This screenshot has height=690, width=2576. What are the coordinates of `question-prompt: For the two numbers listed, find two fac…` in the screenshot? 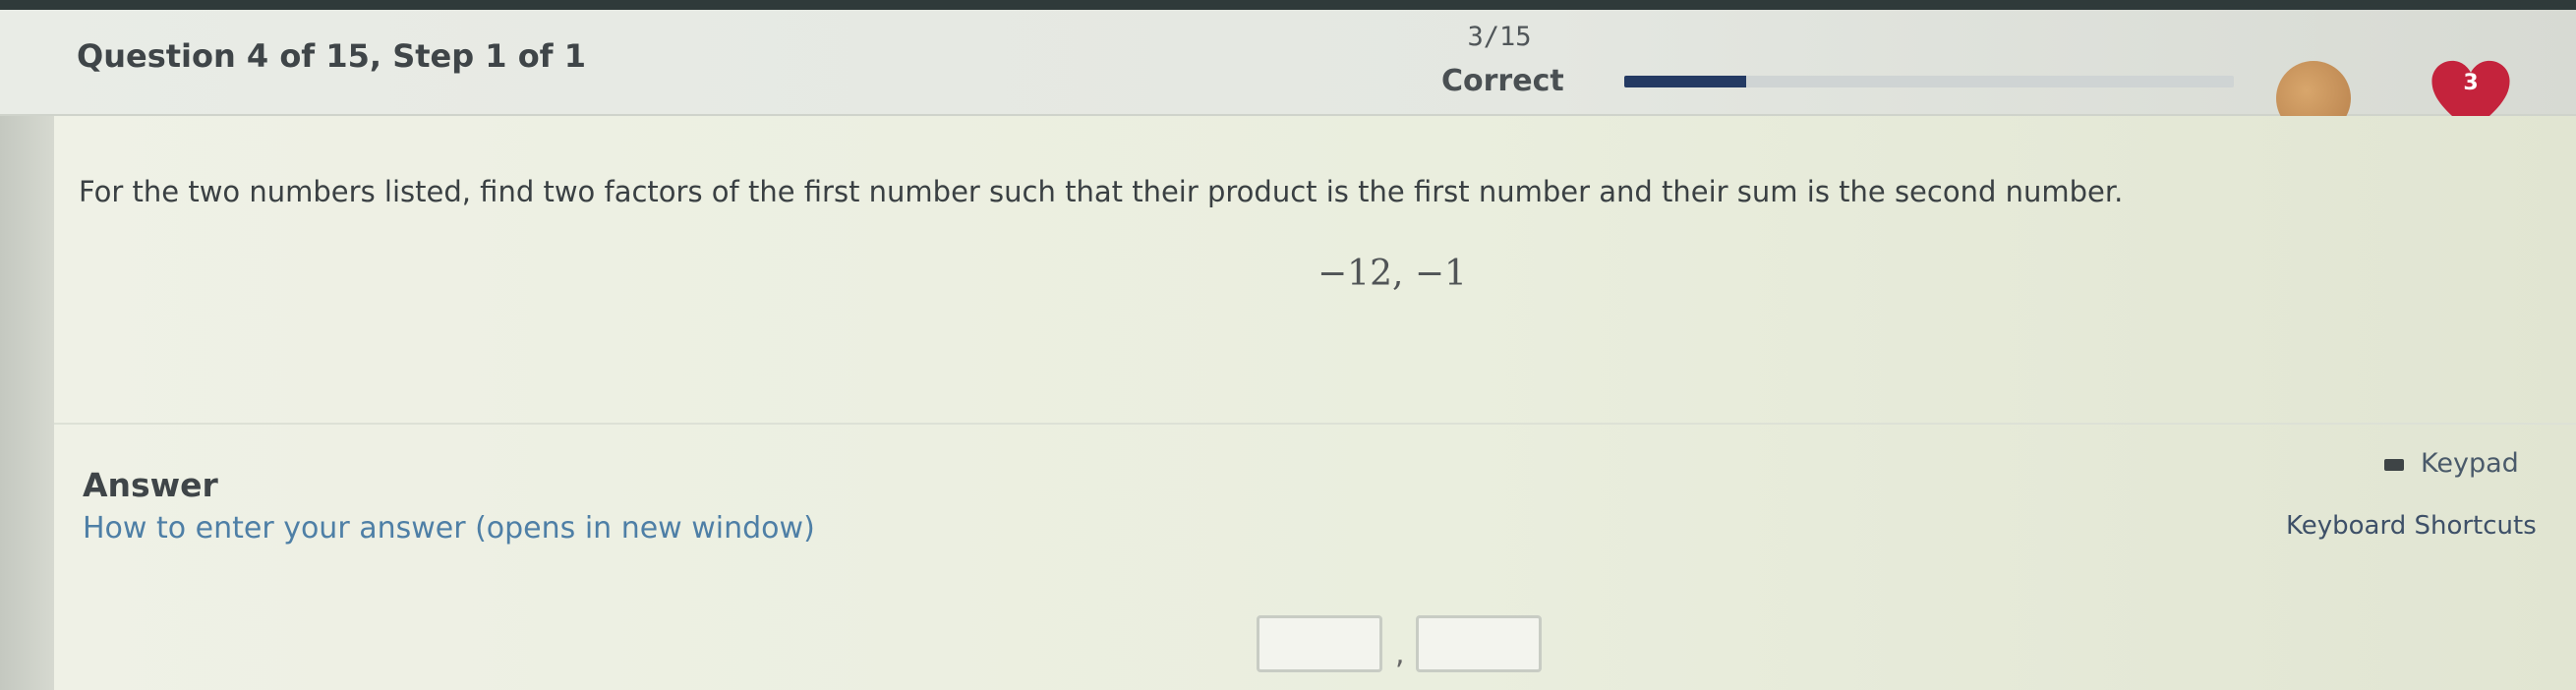 It's located at (1101, 191).